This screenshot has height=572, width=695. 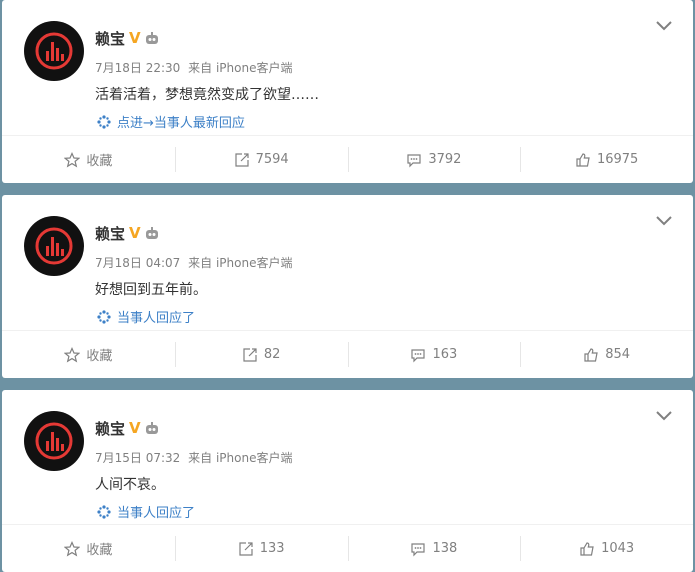 I want to click on repost-button: 7594, so click(x=261, y=159).